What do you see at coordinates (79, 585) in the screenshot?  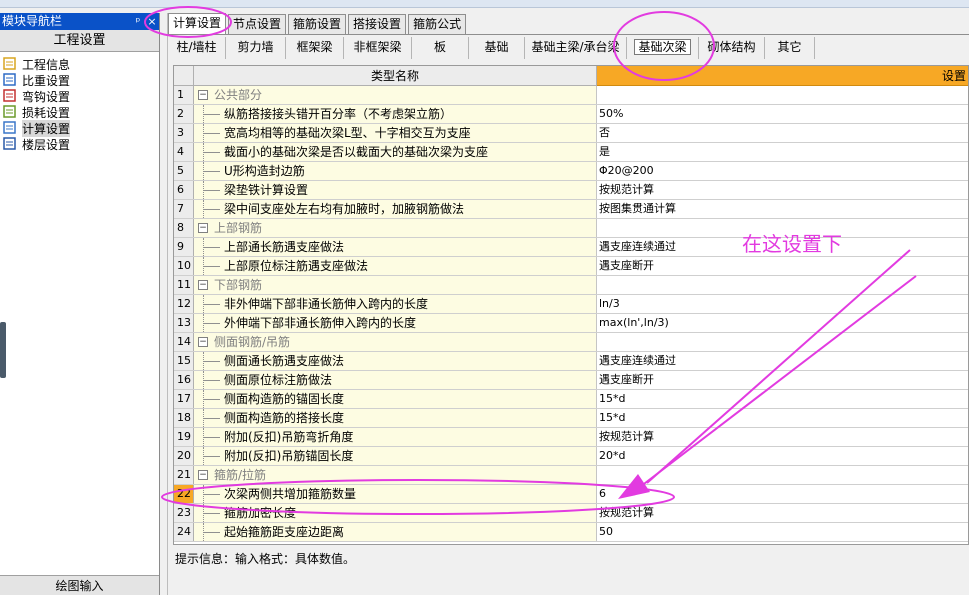 I see `nav-footer-drawing-input: 绘图输入` at bounding box center [79, 585].